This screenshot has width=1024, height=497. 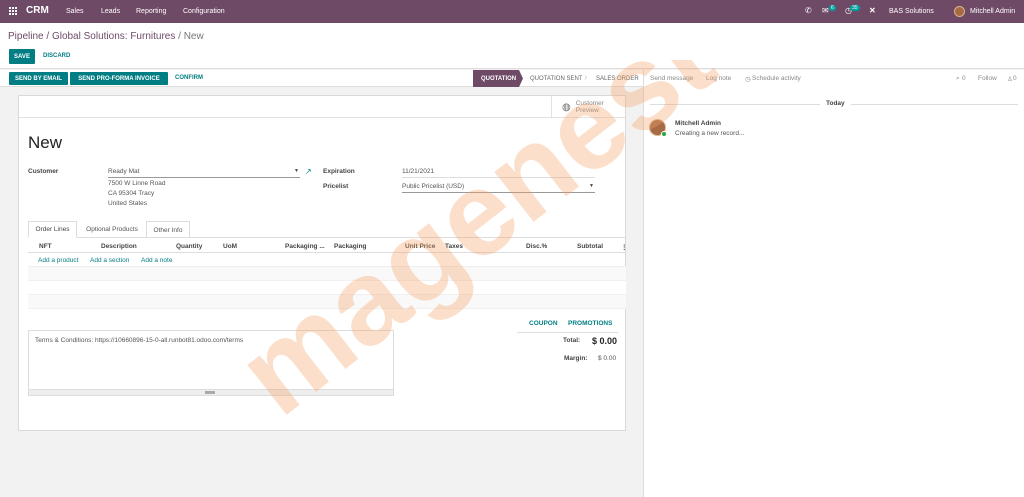 What do you see at coordinates (119, 78) in the screenshot?
I see `send-proforma-button: SEND PRO-FORMA INVOICE` at bounding box center [119, 78].